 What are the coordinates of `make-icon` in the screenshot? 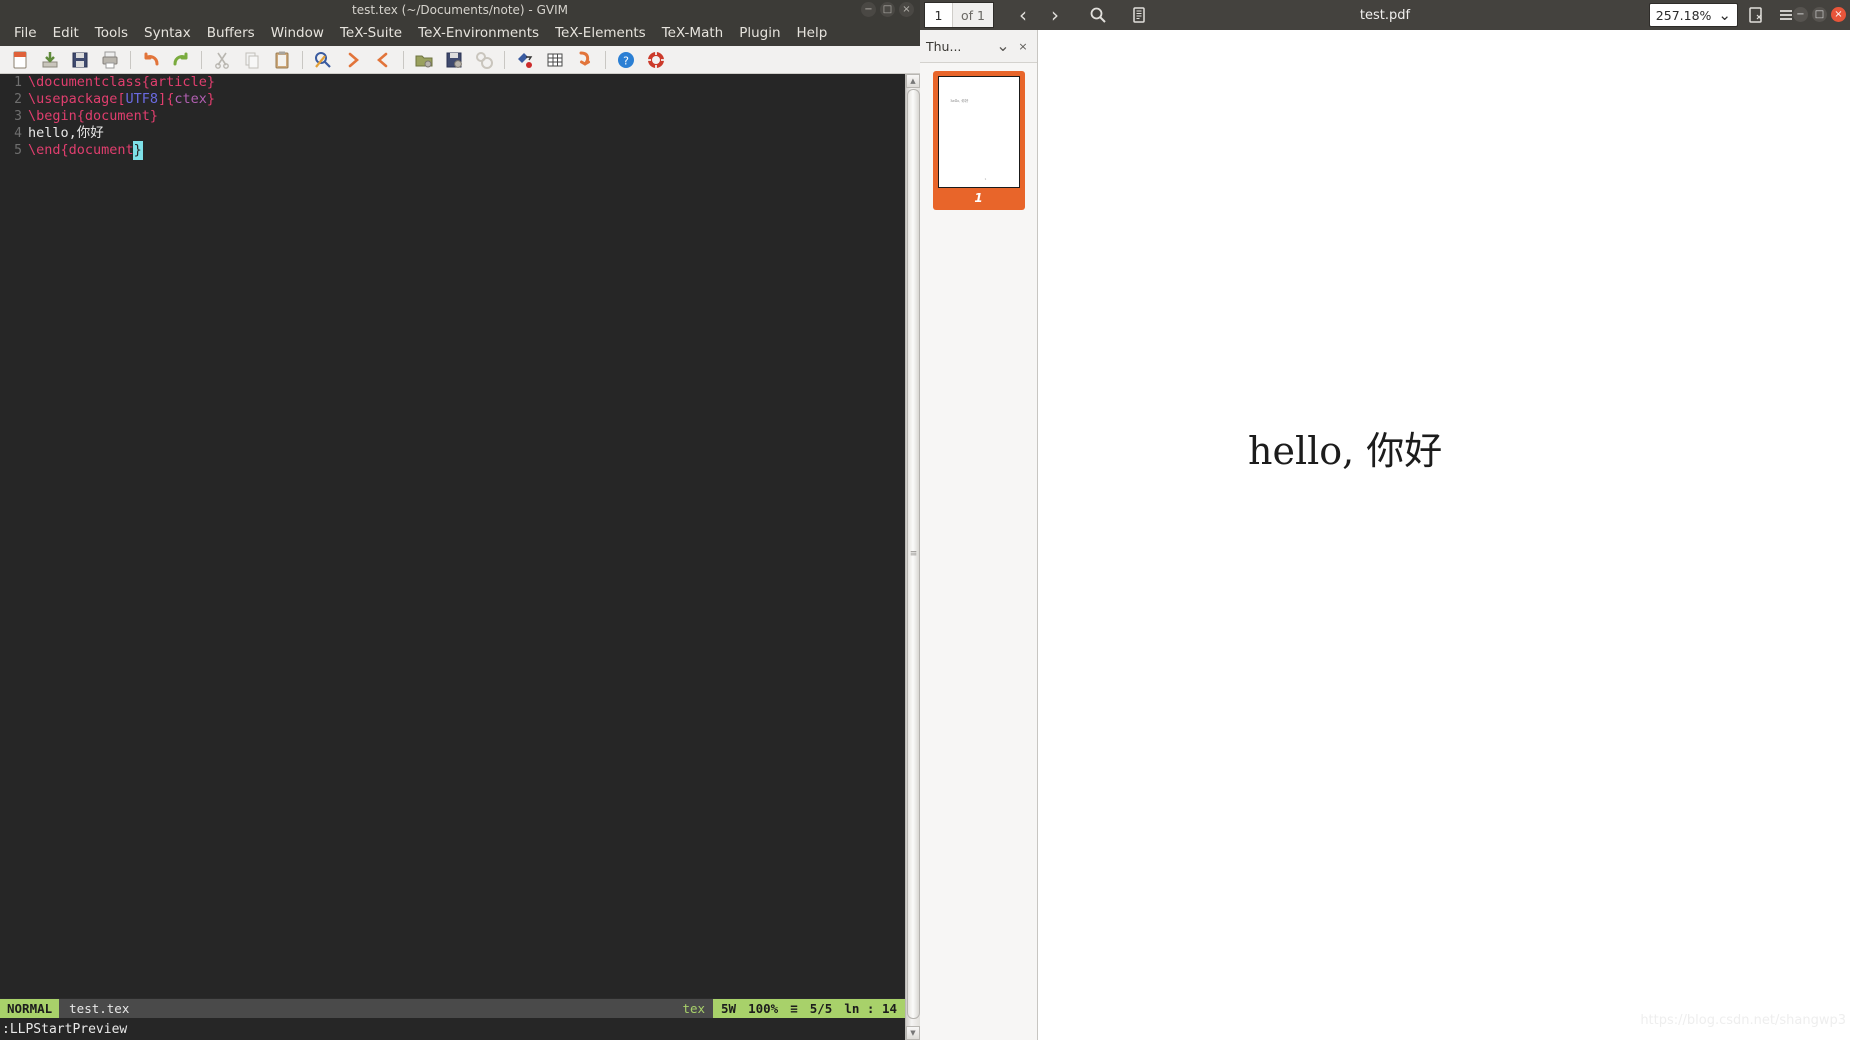 It's located at (525, 60).